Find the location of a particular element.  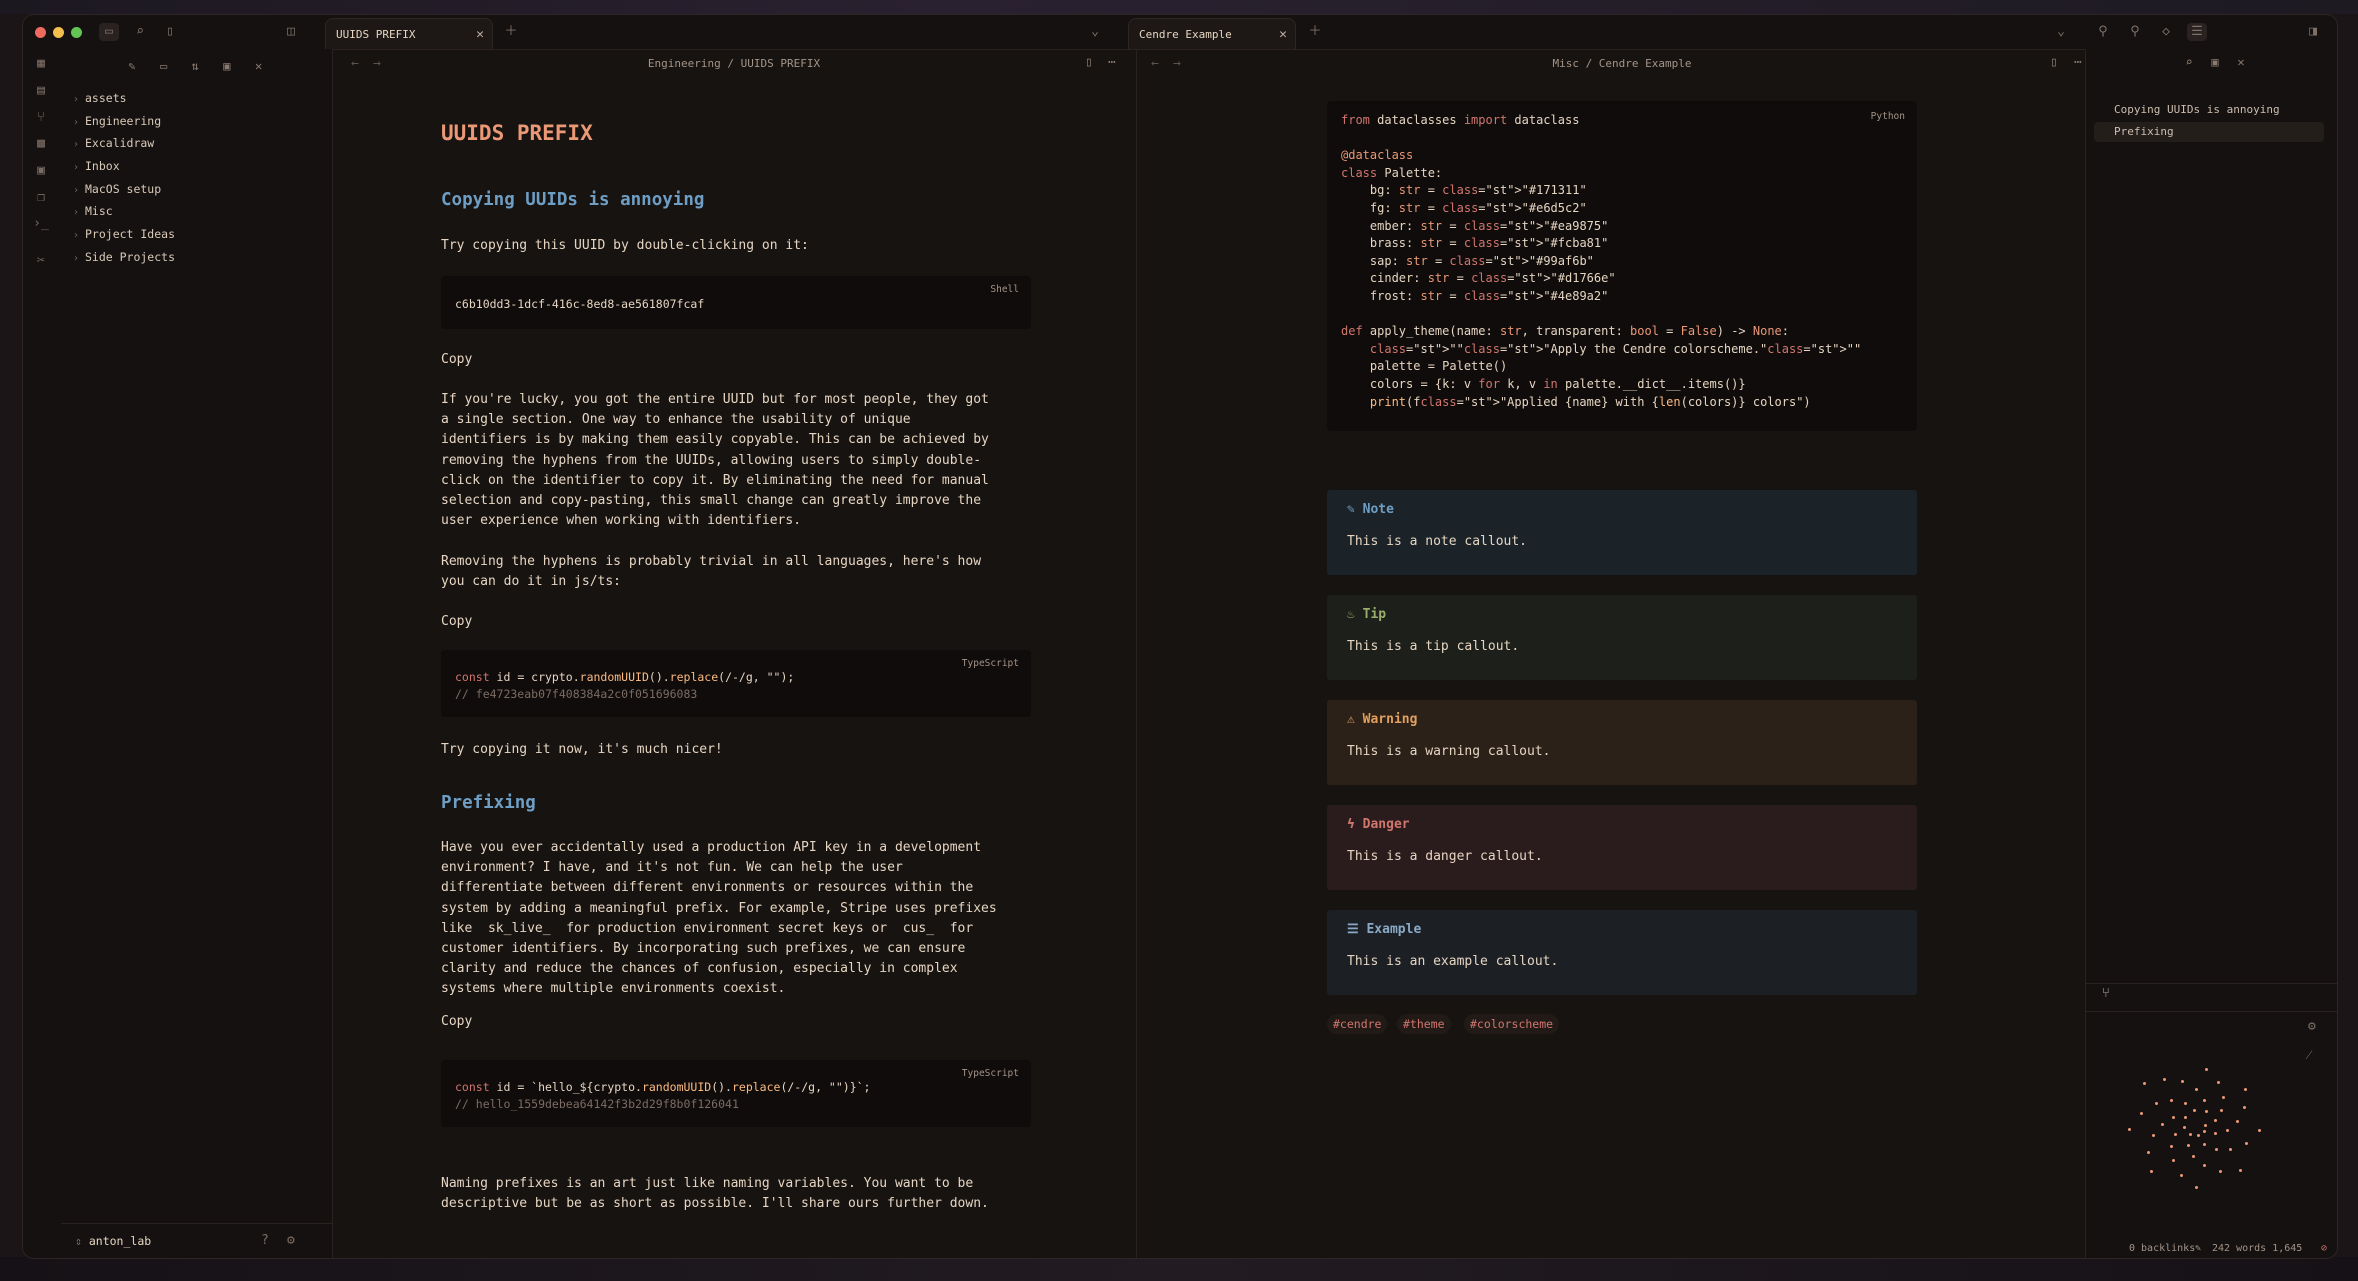

file-icon: ▤ is located at coordinates (41, 91).